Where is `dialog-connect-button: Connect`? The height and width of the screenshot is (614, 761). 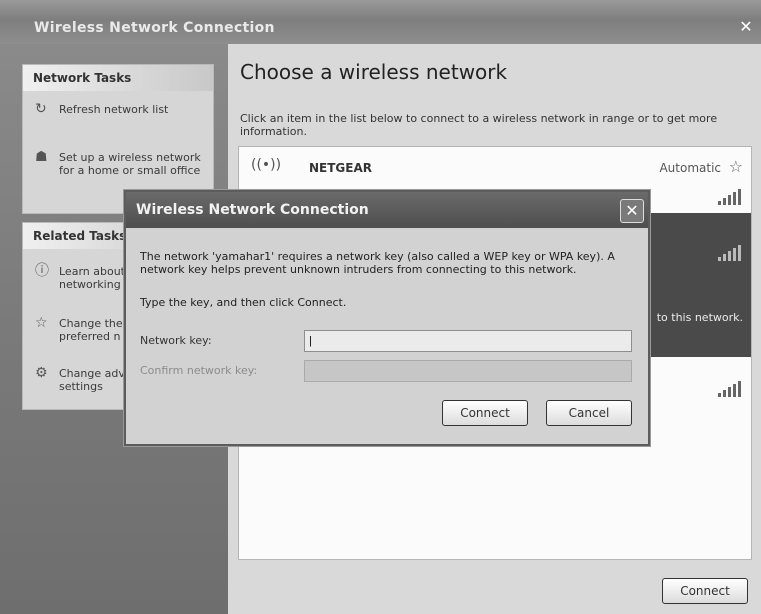
dialog-connect-button: Connect is located at coordinates (485, 413).